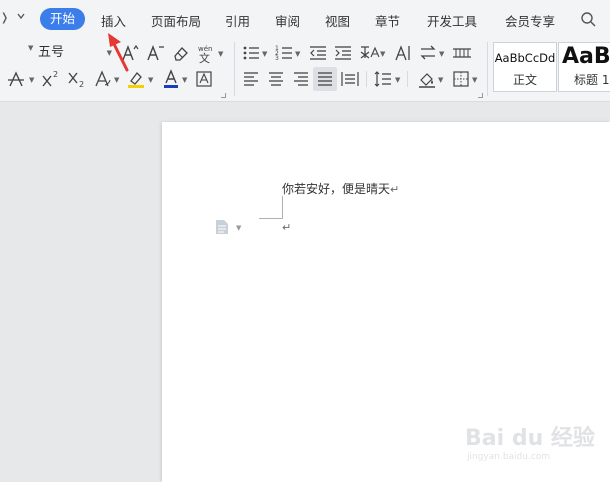 Image resolution: width=610 pixels, height=482 pixels. Describe the element at coordinates (452, 20) in the screenshot. I see `tab-developer-tools: 开发工具` at that location.